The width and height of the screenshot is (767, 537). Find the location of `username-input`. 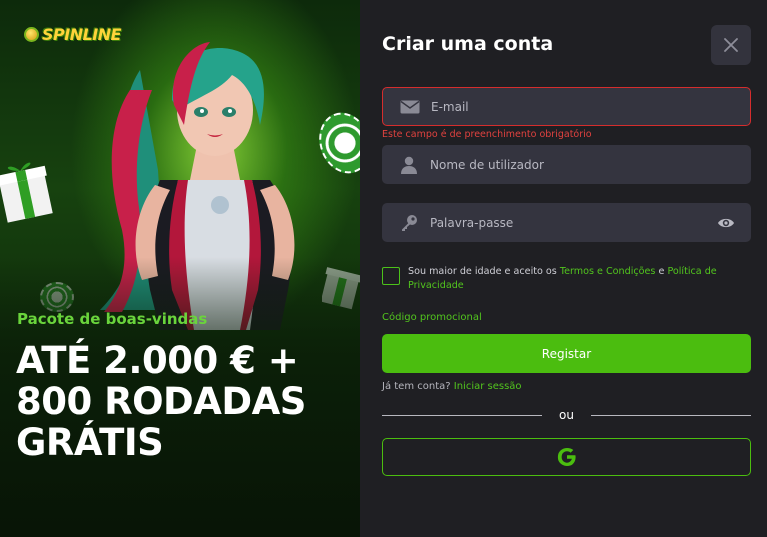

username-input is located at coordinates (590, 164).